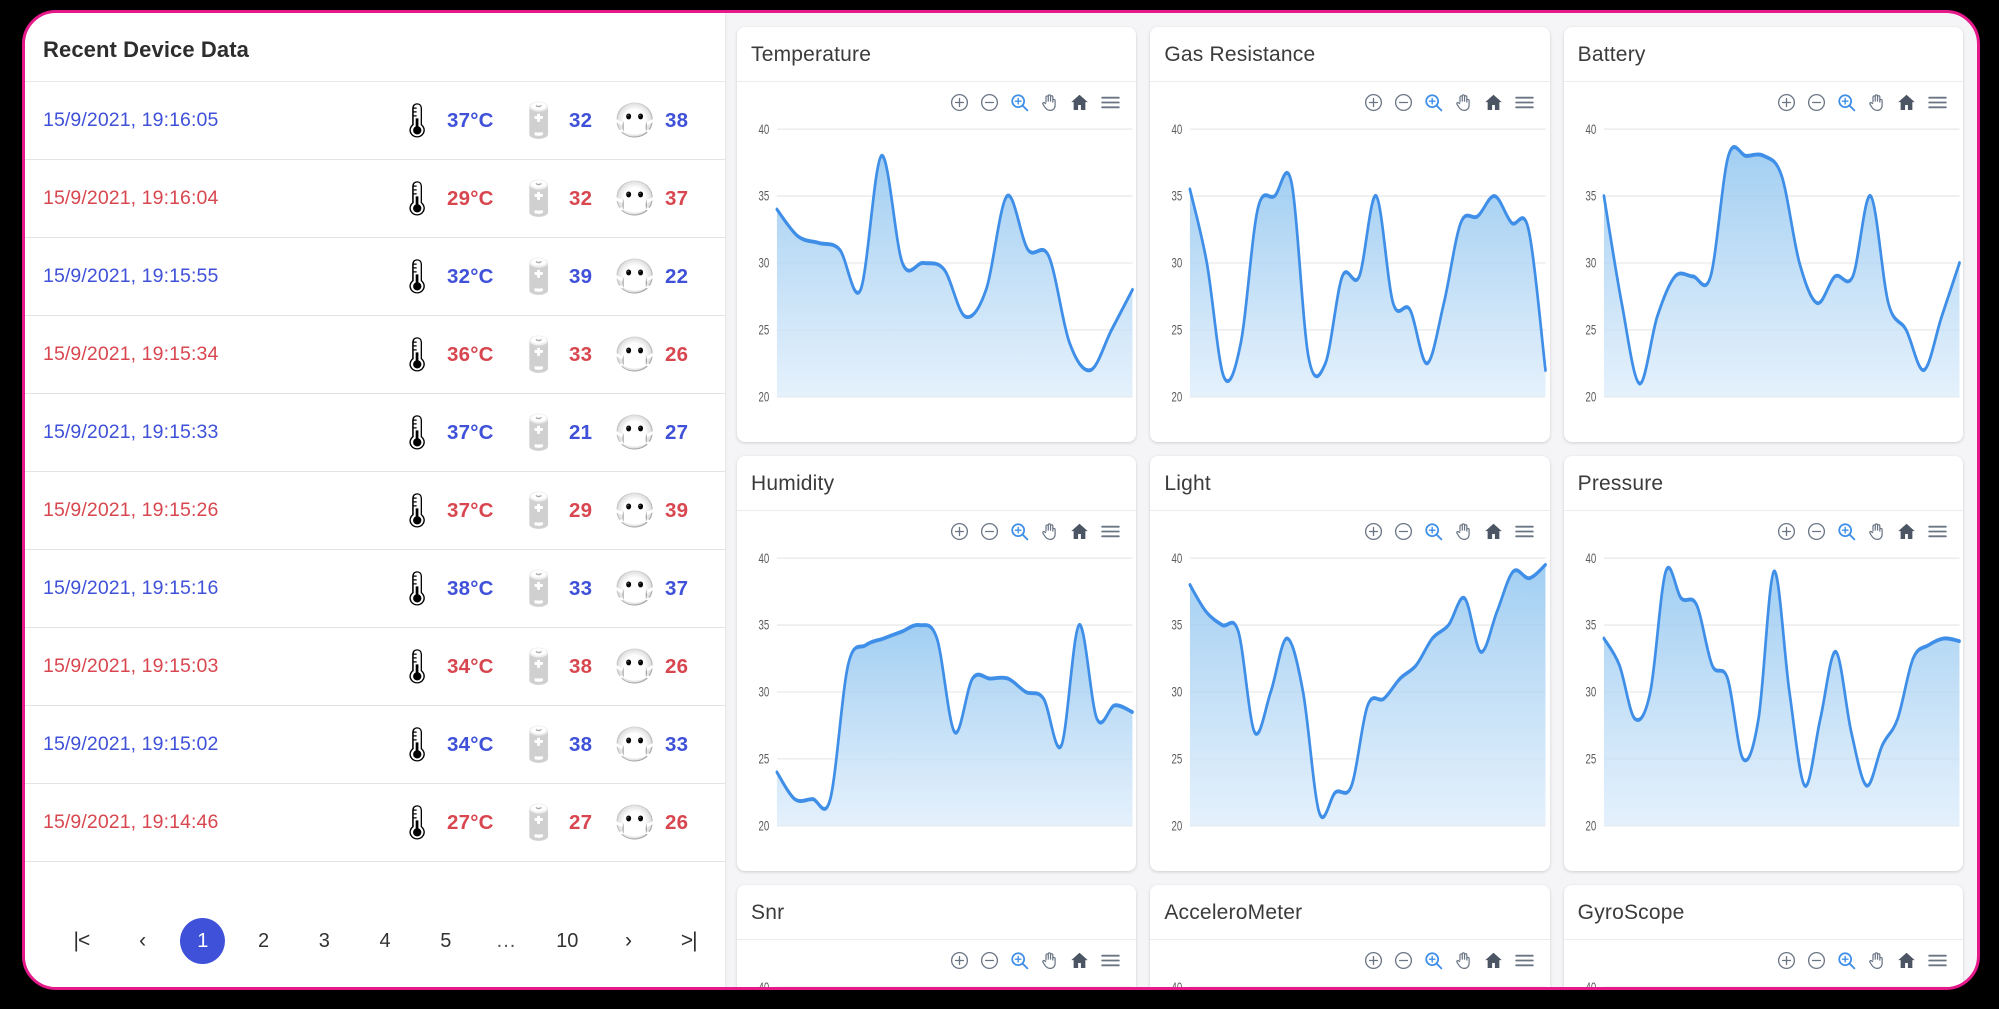 This screenshot has width=1999, height=1009. What do you see at coordinates (375, 667) in the screenshot?
I see `table-row: 15/9/2021, 19:15:03 🌡 34°C 🔋 38 😷 26` at bounding box center [375, 667].